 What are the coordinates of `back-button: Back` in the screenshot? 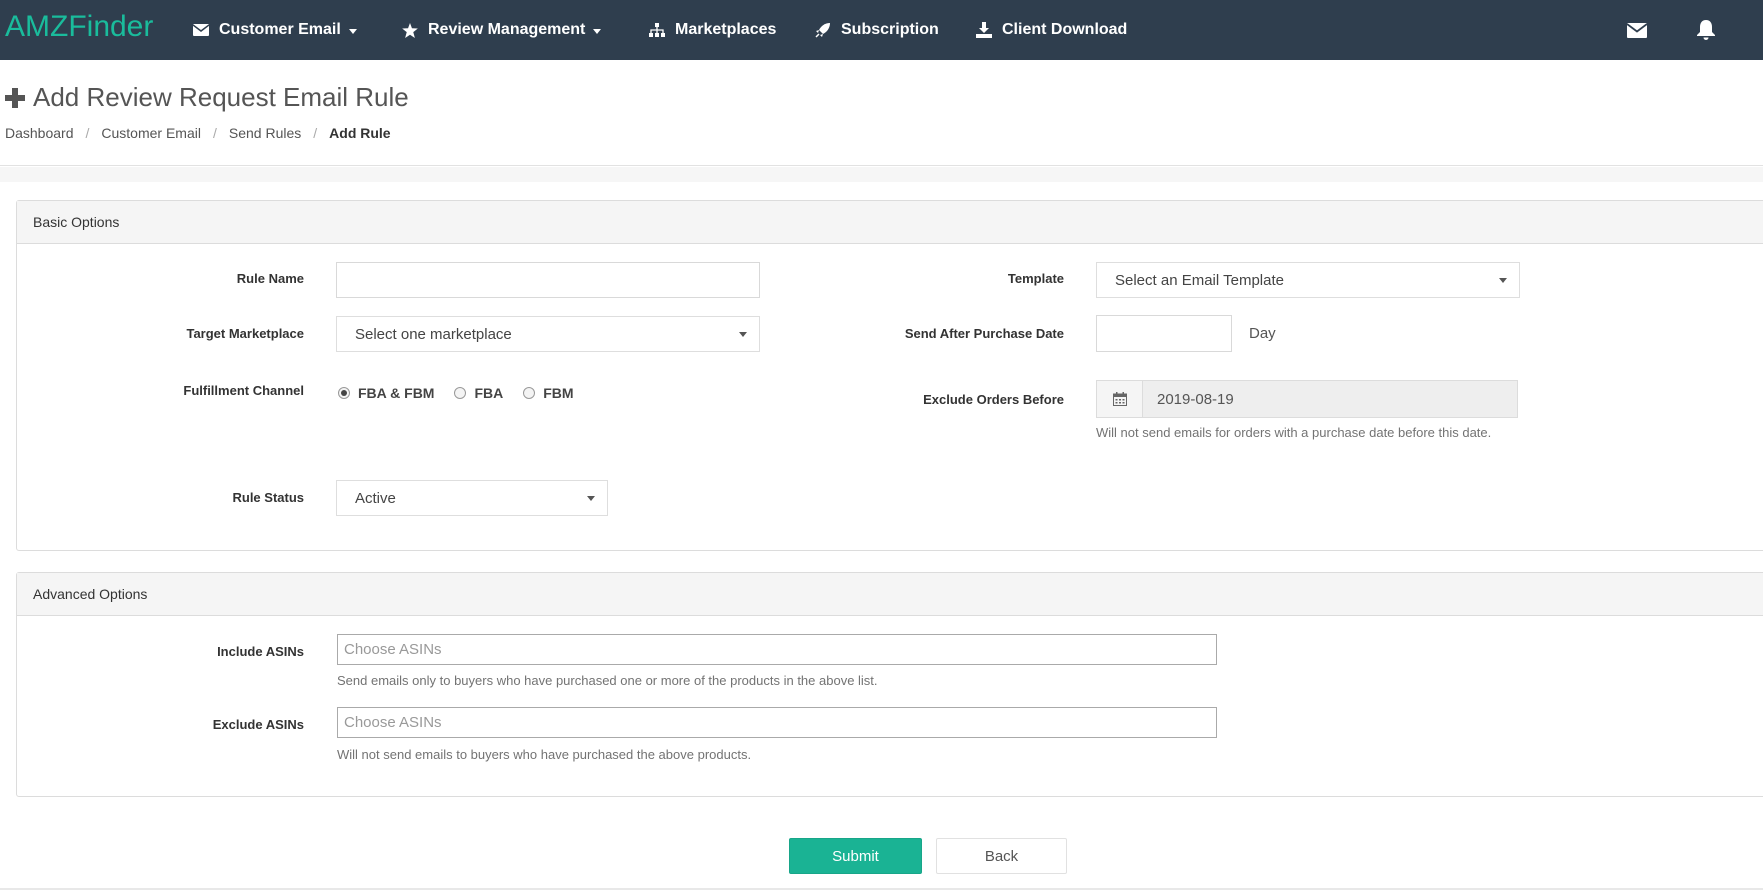 It's located at (1001, 856).